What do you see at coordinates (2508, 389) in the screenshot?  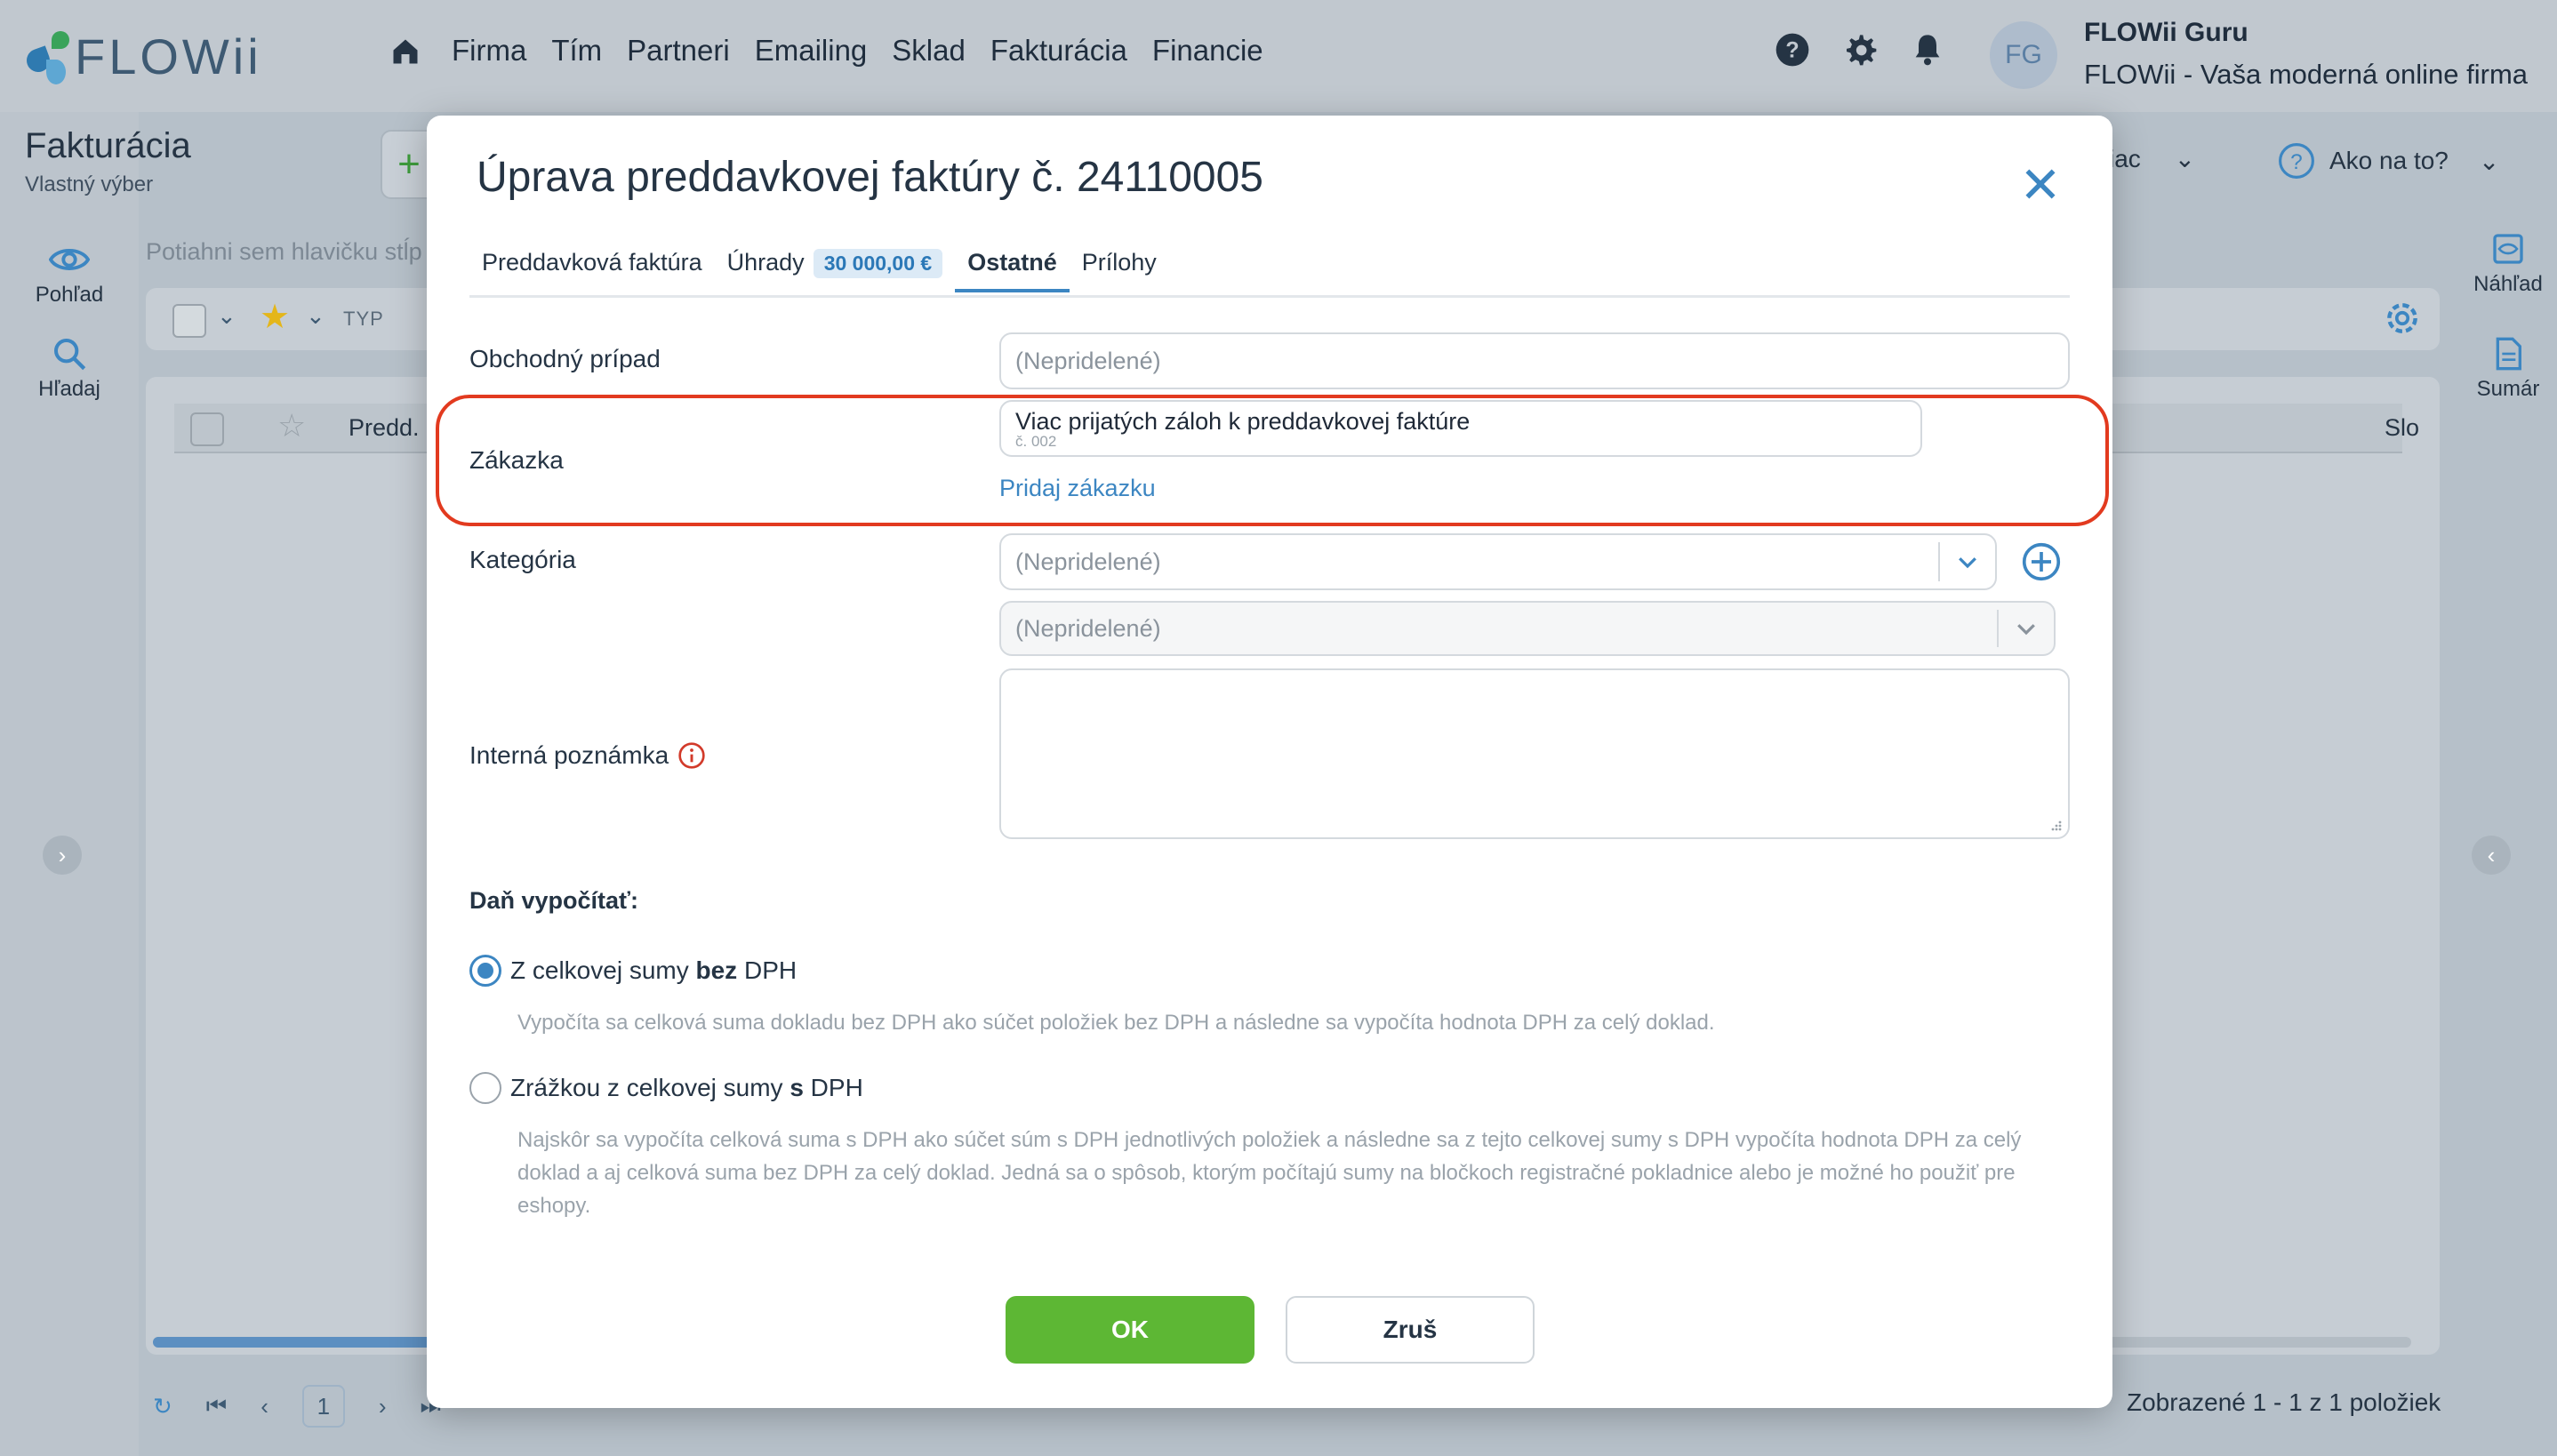 I see `rail-sumar-label: Sumár` at bounding box center [2508, 389].